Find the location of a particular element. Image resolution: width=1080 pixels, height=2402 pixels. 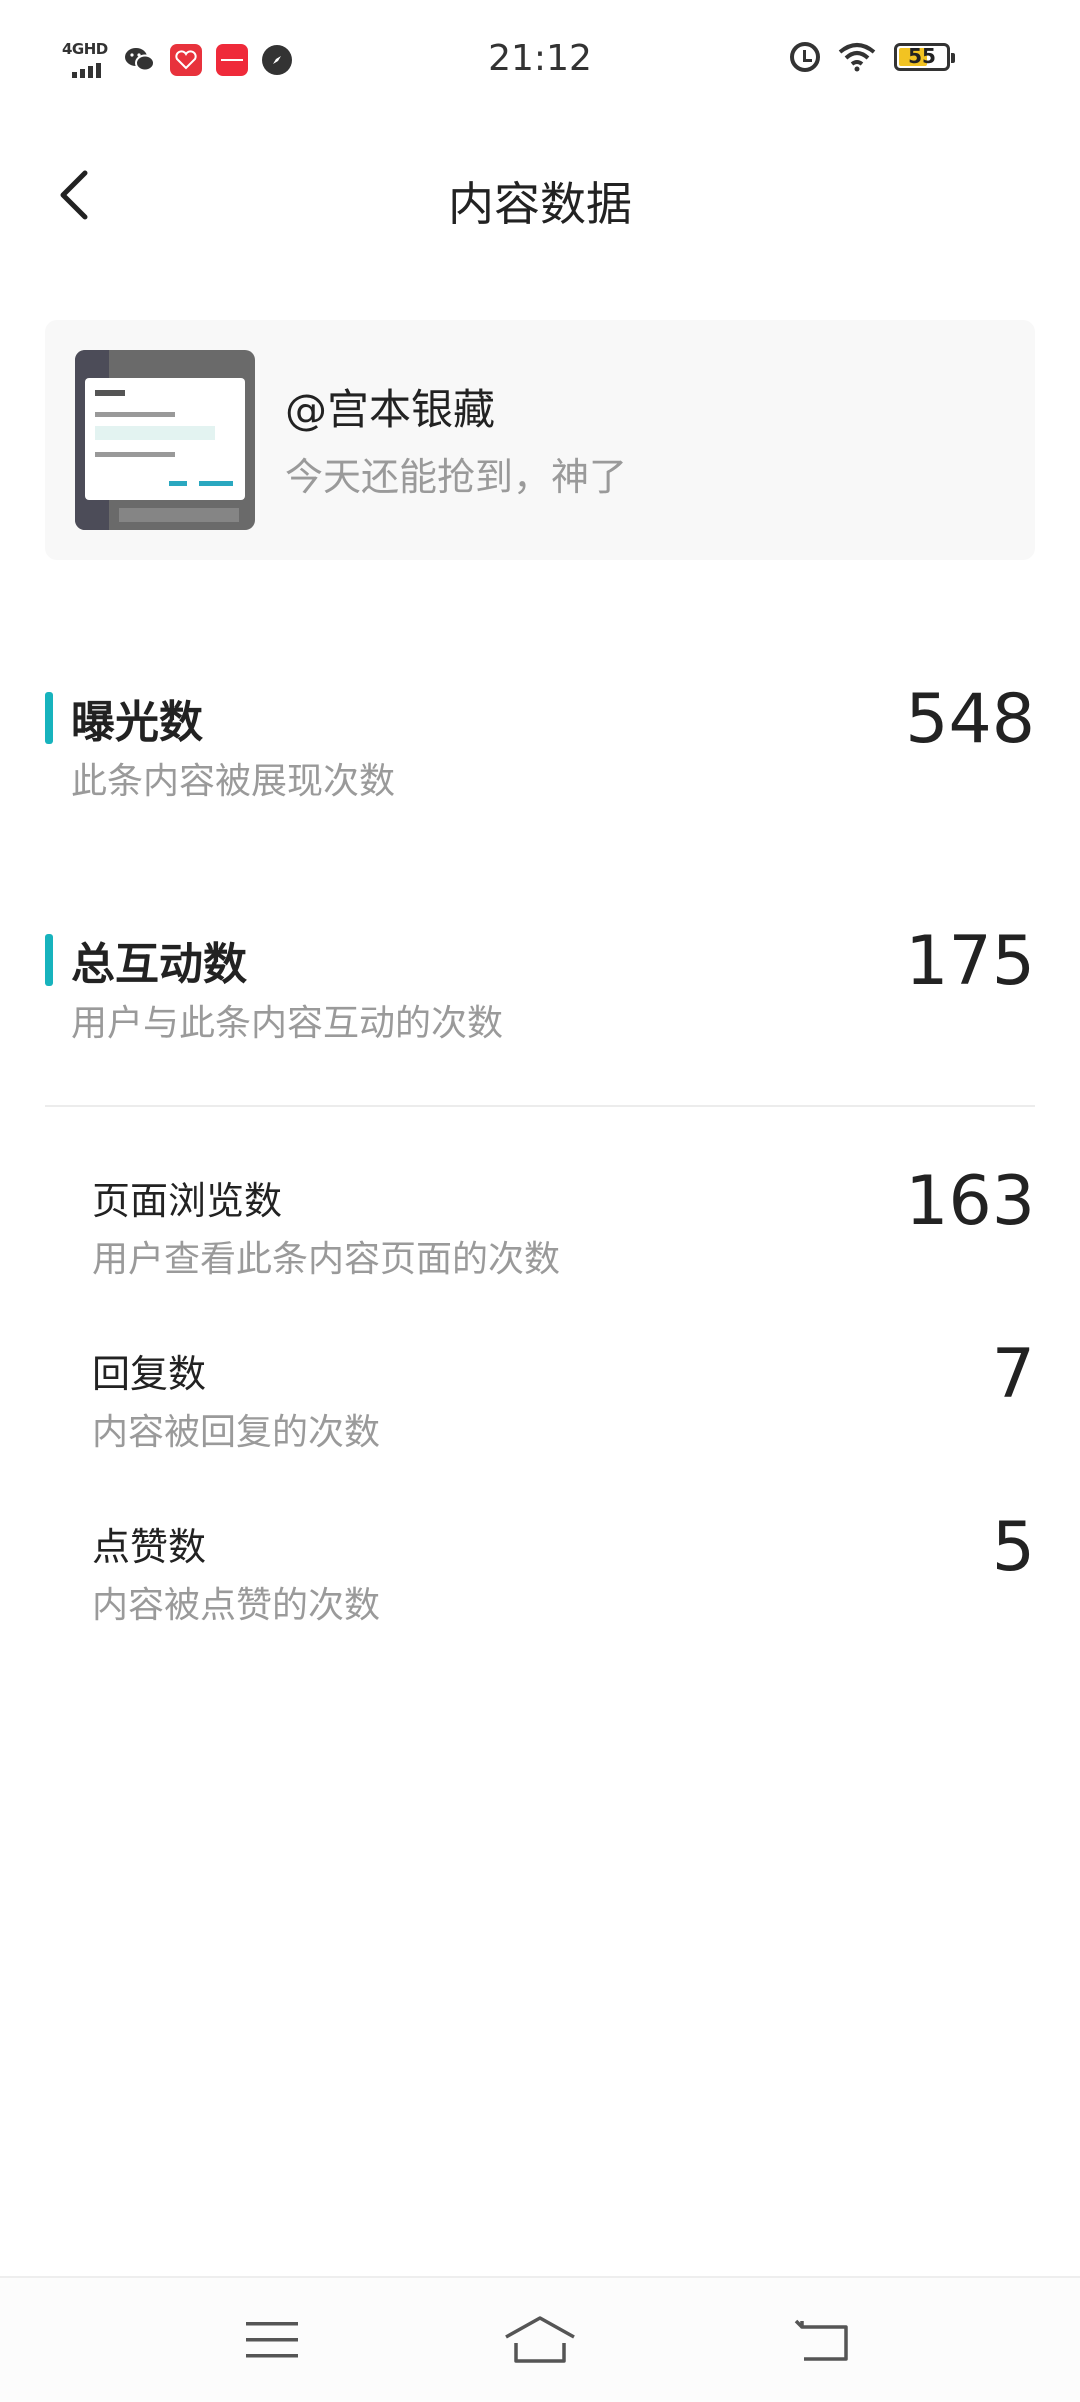

sub-metric-name: 页面浏览数 is located at coordinates (187, 1201).